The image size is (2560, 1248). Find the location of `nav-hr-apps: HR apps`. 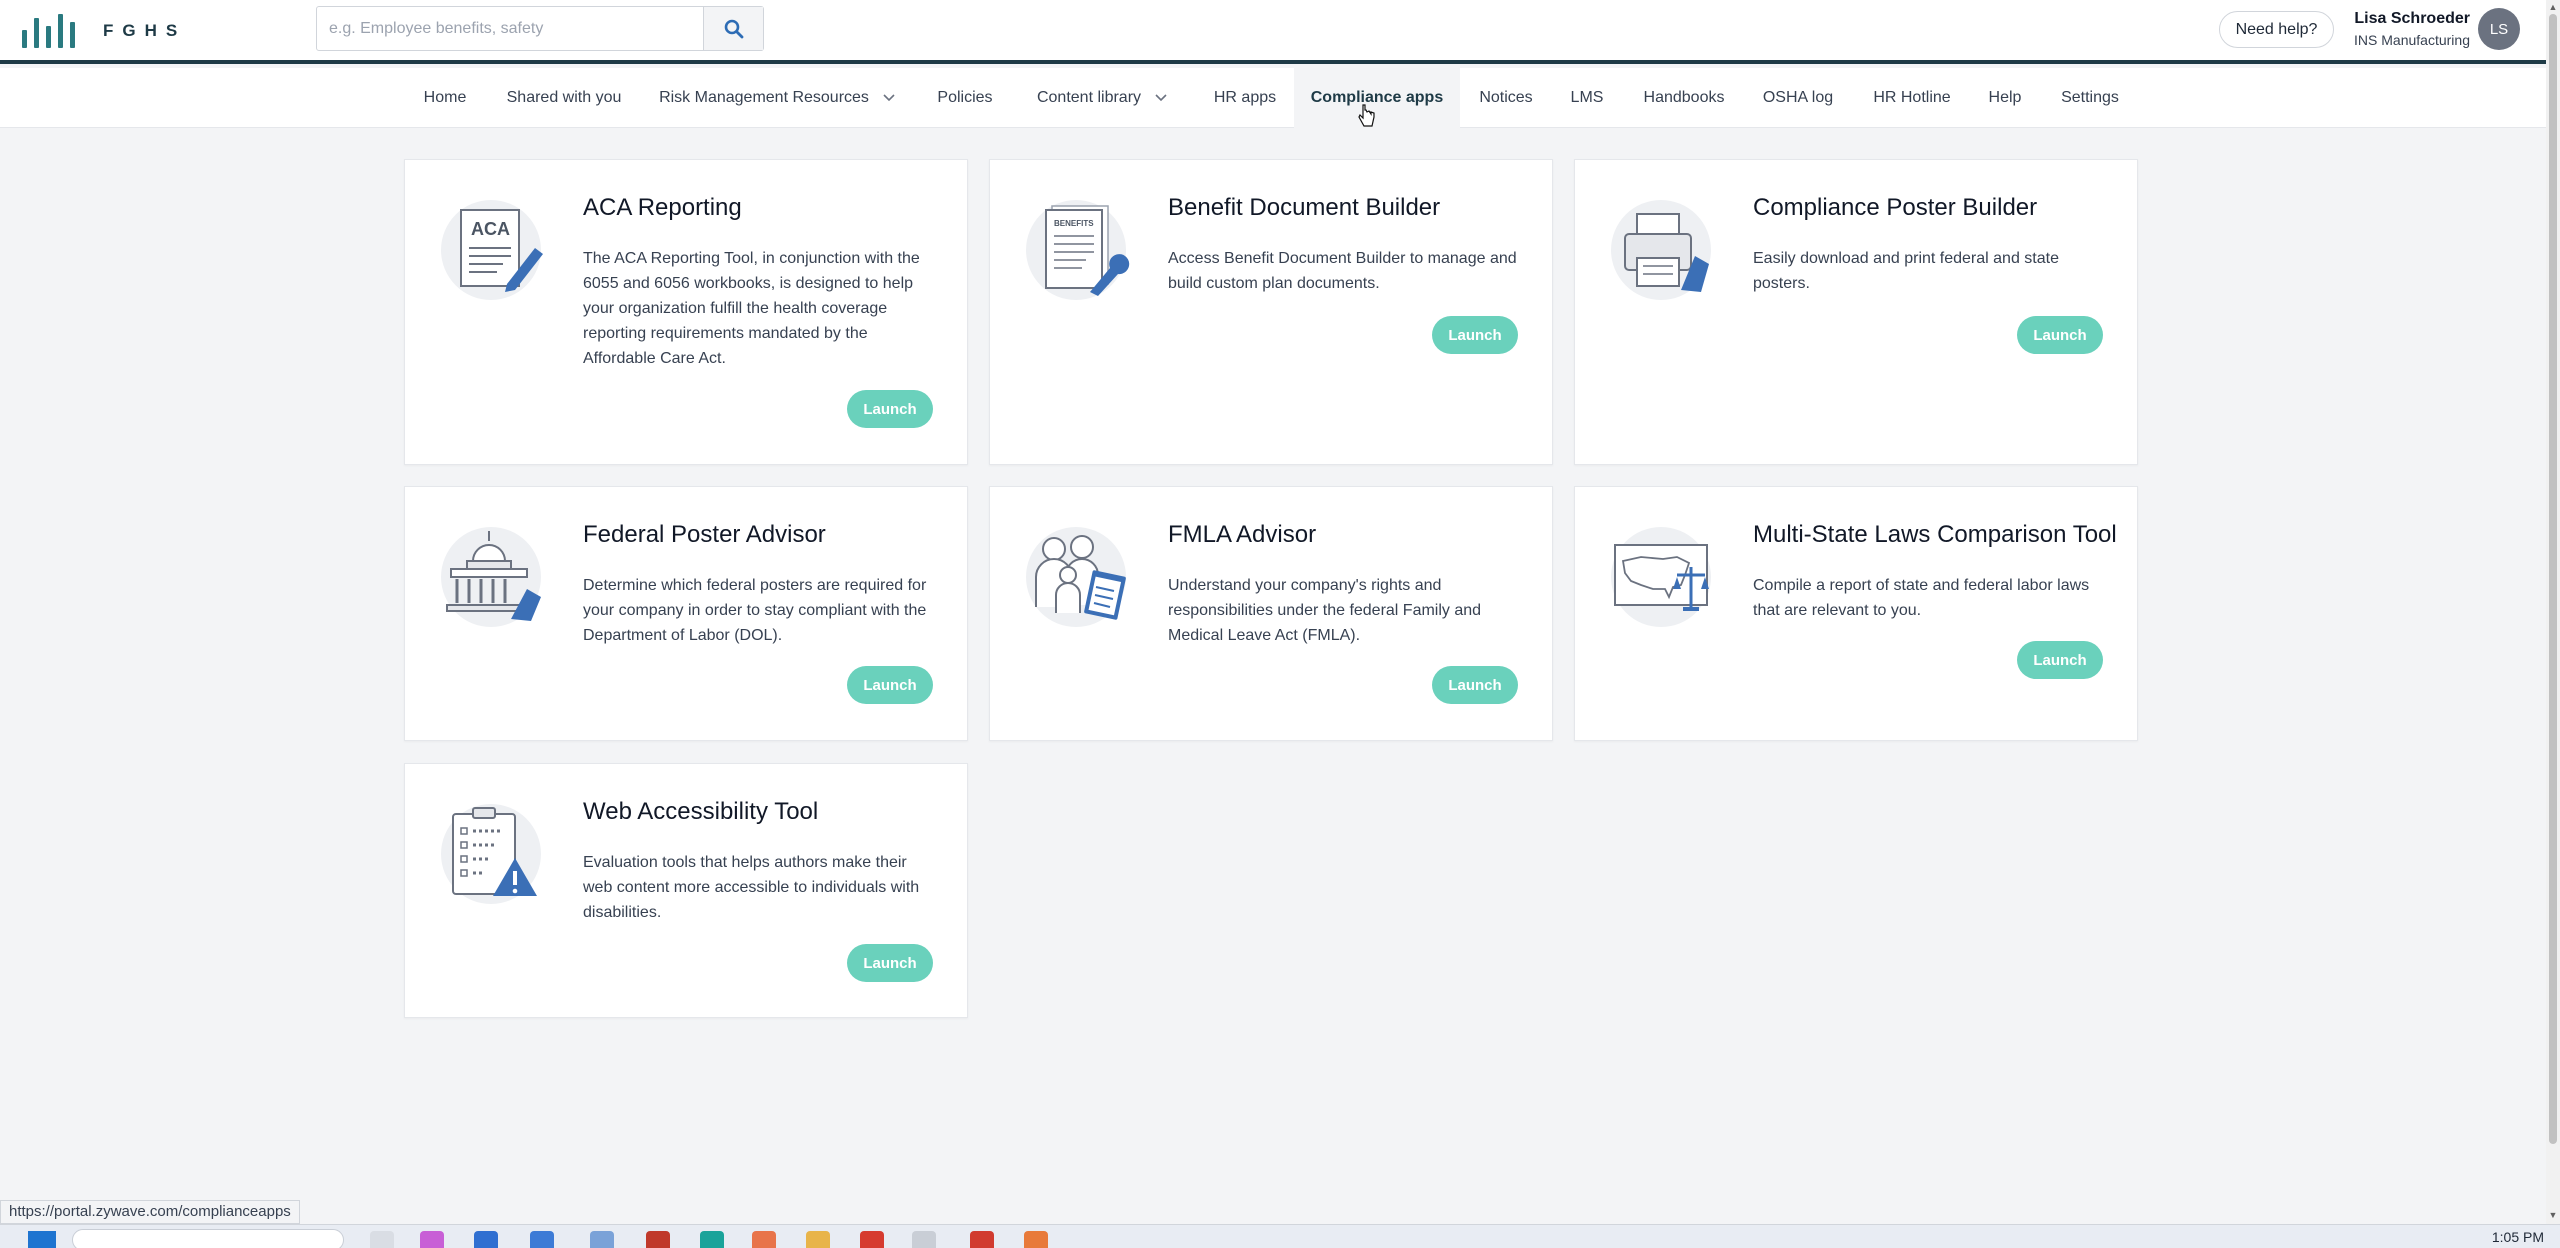

nav-hr-apps: HR apps is located at coordinates (1245, 98).